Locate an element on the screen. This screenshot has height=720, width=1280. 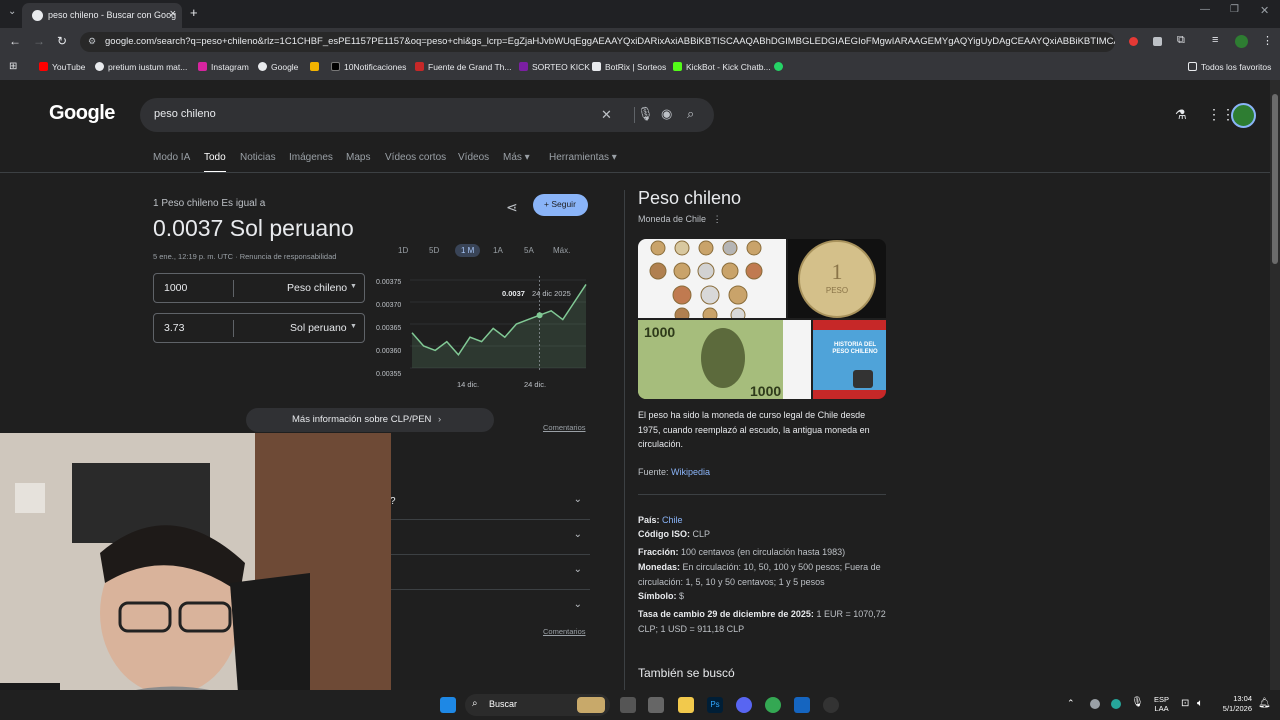
network-icon: ⊡ is located at coordinates (1185, 703).